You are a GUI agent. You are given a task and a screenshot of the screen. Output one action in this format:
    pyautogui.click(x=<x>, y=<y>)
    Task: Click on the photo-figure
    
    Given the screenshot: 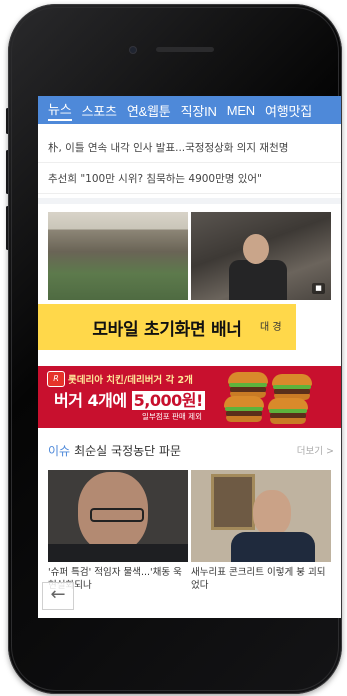 What is the action you would take?
    pyautogui.click(x=258, y=280)
    